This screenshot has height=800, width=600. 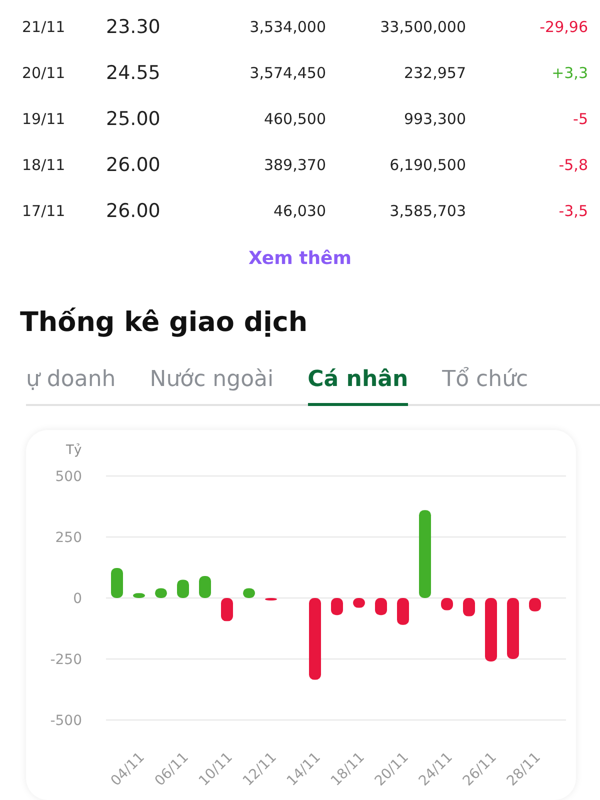 What do you see at coordinates (134, 27) in the screenshot?
I see `price-cell-text: 23.30` at bounding box center [134, 27].